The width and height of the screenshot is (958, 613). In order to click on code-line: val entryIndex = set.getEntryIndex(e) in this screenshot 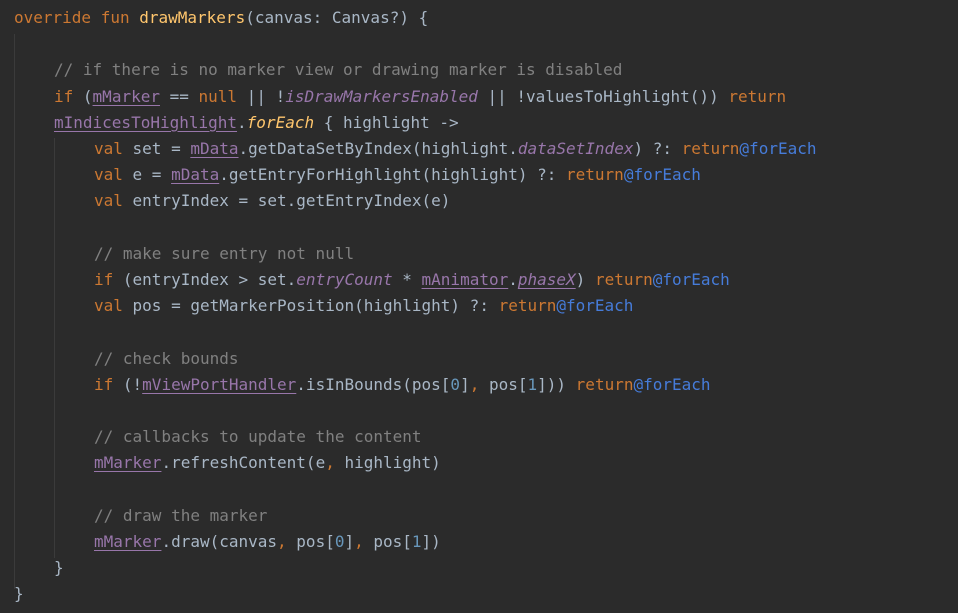, I will do `click(272, 201)`.